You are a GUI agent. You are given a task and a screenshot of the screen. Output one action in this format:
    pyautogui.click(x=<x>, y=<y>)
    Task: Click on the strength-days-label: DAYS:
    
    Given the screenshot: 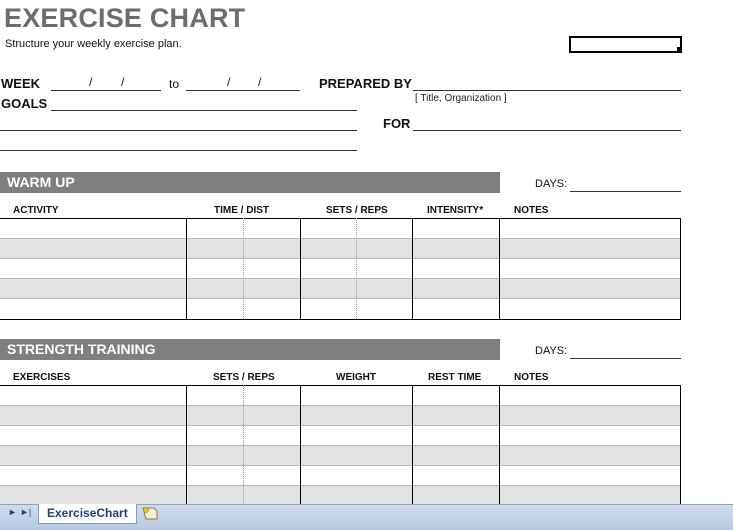 What is the action you would take?
    pyautogui.click(x=551, y=351)
    